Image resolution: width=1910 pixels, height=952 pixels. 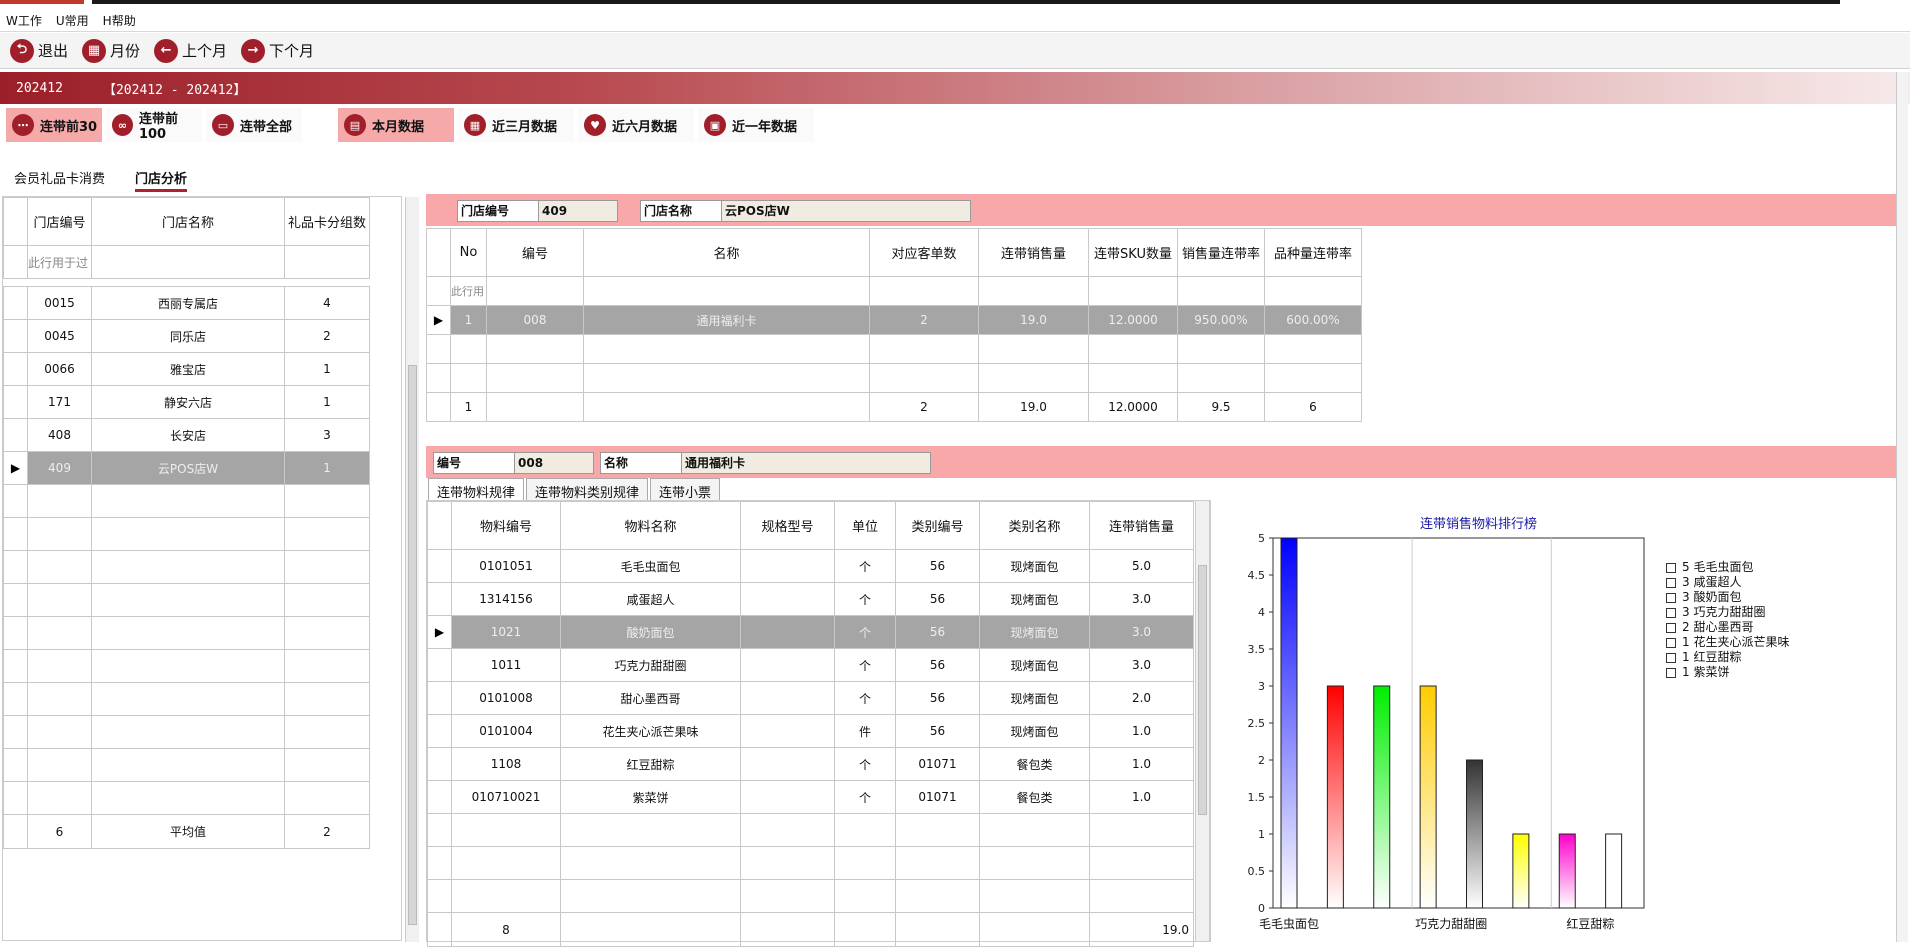 I want to click on month-button: ▦ 月份, so click(x=111, y=50).